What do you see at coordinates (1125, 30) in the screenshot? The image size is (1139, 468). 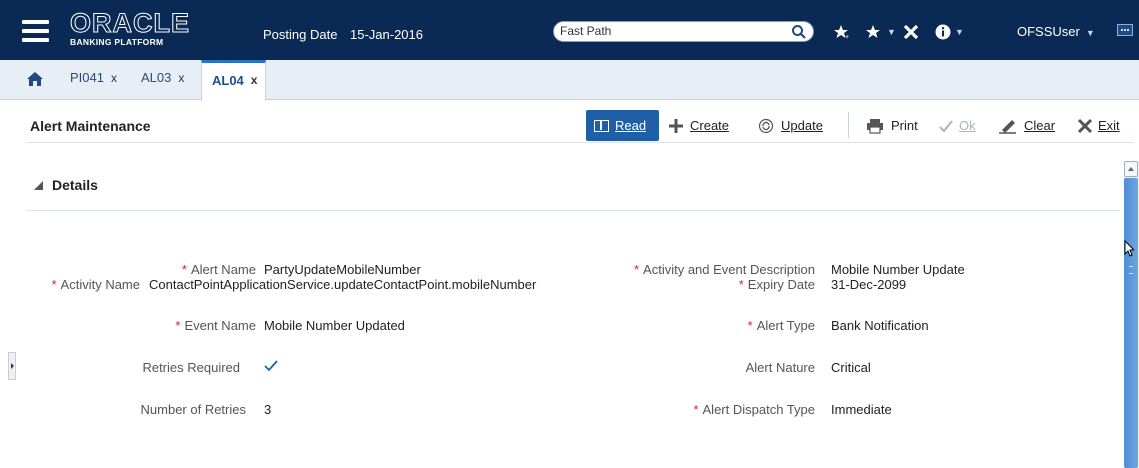 I see `screen-icon` at bounding box center [1125, 30].